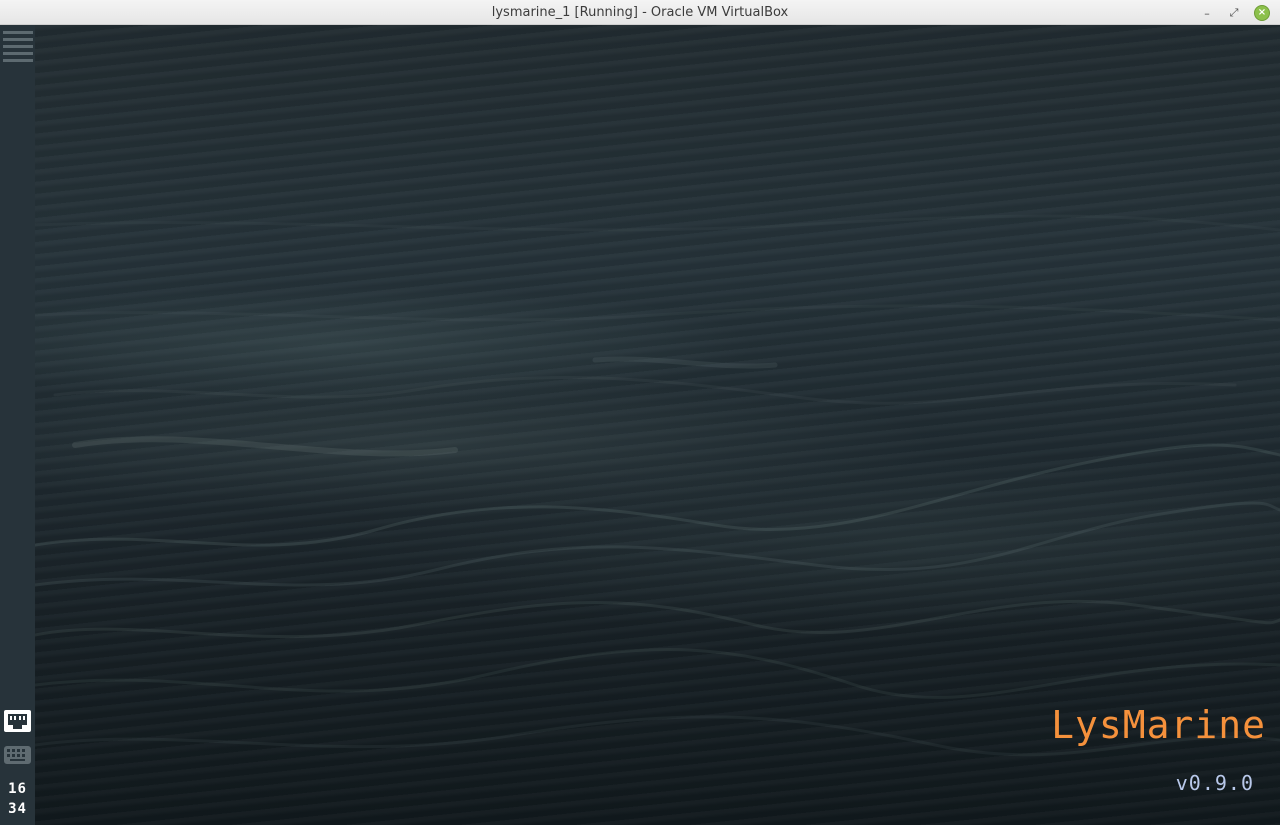 This screenshot has height=825, width=1280. What do you see at coordinates (17, 721) in the screenshot?
I see `network-icon` at bounding box center [17, 721].